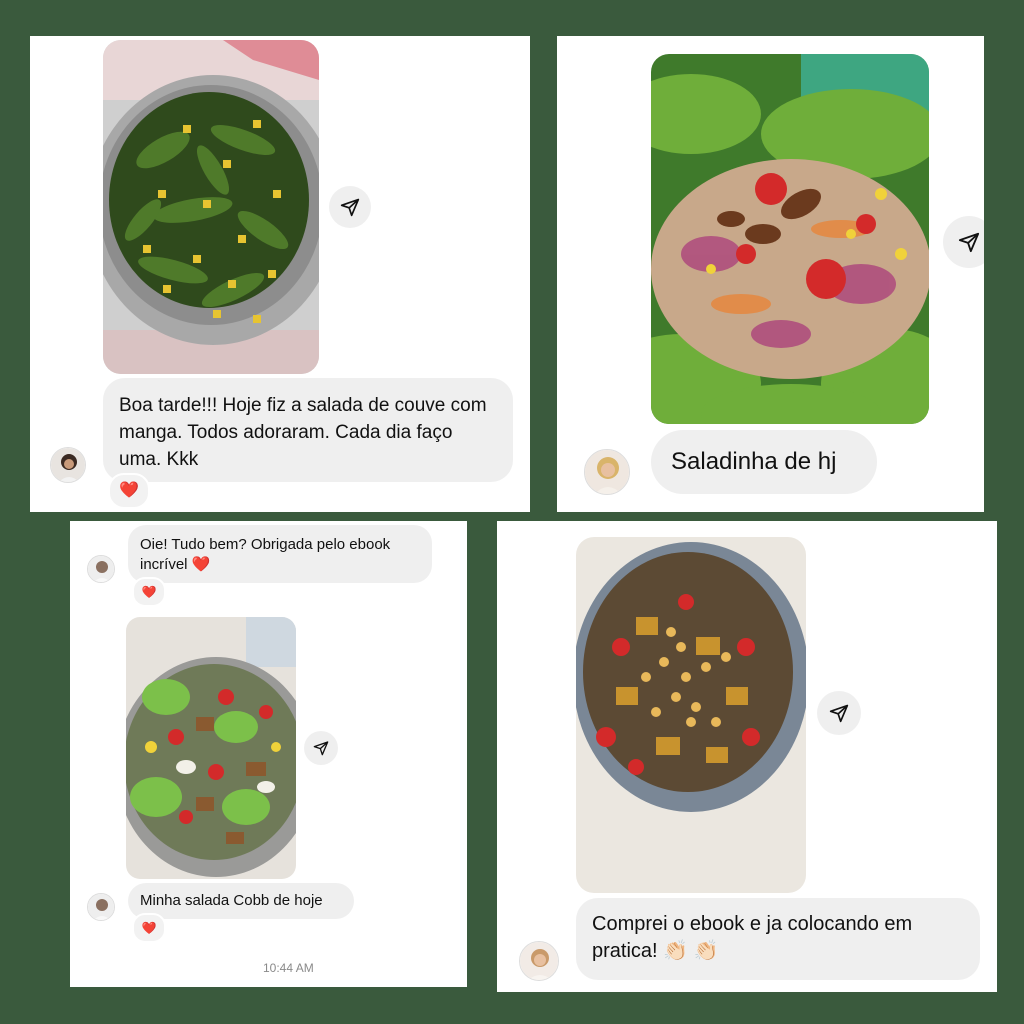  I want to click on message-text: Saladinha de hj, so click(754, 461).